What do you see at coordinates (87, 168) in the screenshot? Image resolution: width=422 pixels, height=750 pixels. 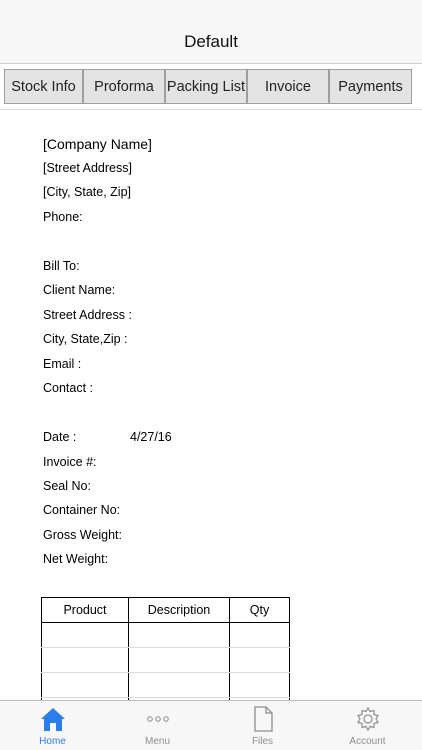 I see `company-street: [Street Address]` at bounding box center [87, 168].